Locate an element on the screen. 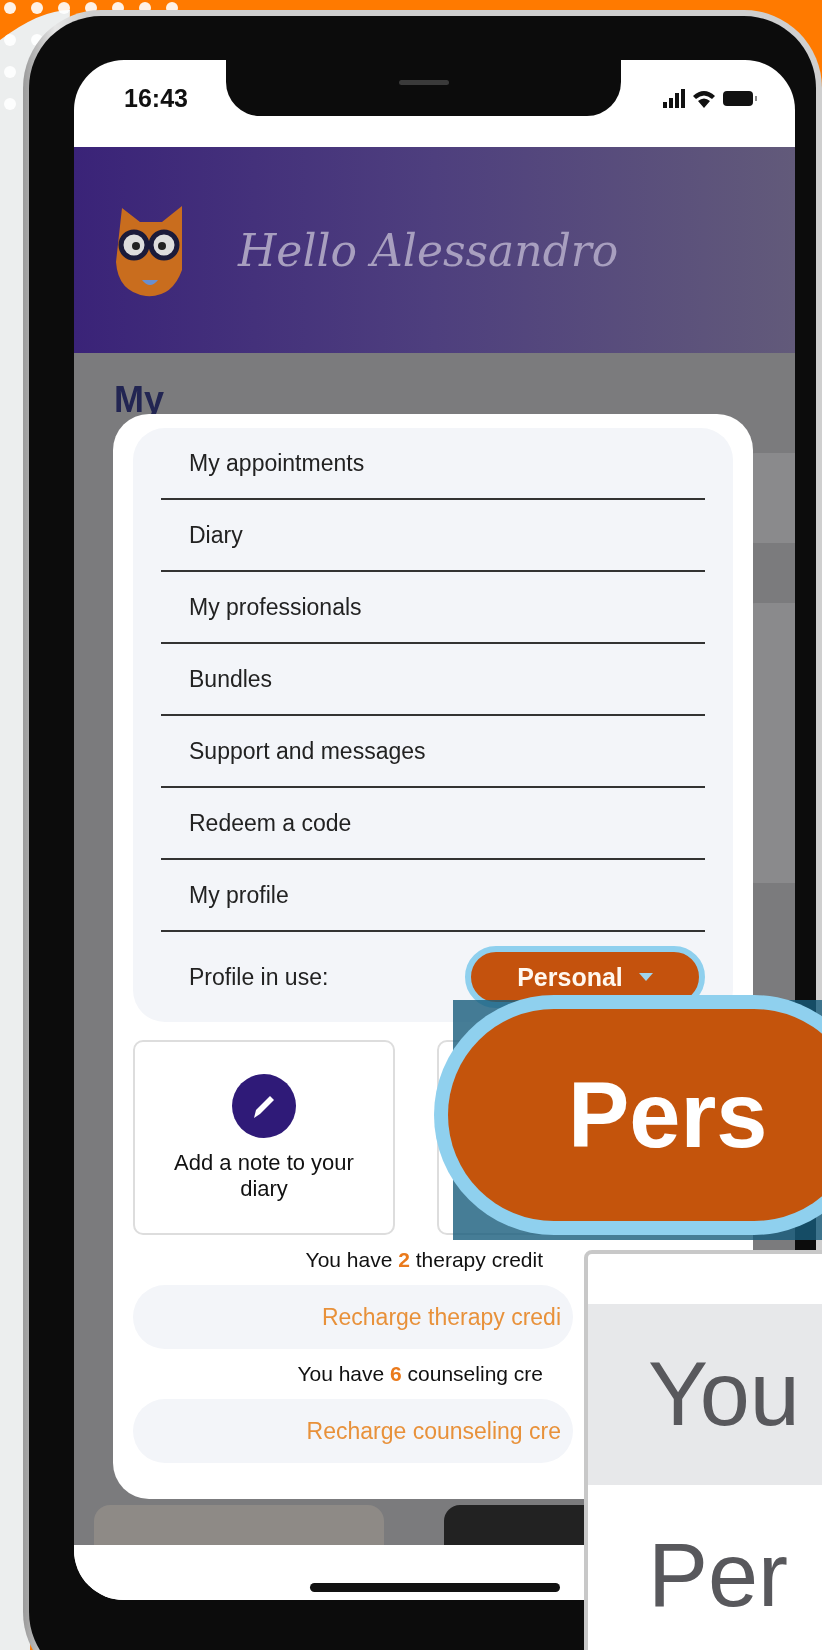 This screenshot has width=822, height=1650. menu-item: Bundles is located at coordinates (433, 680).